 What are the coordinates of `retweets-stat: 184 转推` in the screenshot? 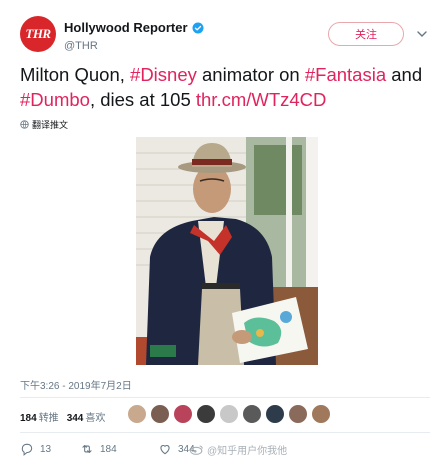 It's located at (39, 416).